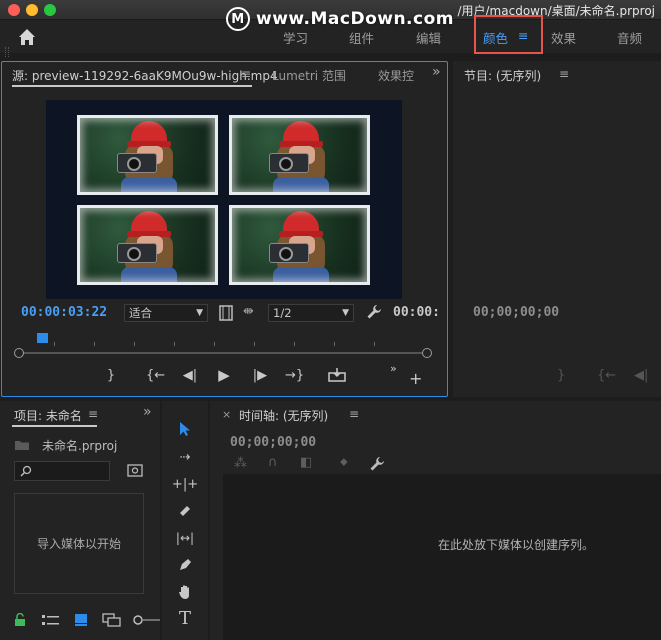 The image size is (661, 640). What do you see at coordinates (223, 350) in the screenshot?
I see `source-time-ruler` at bounding box center [223, 350].